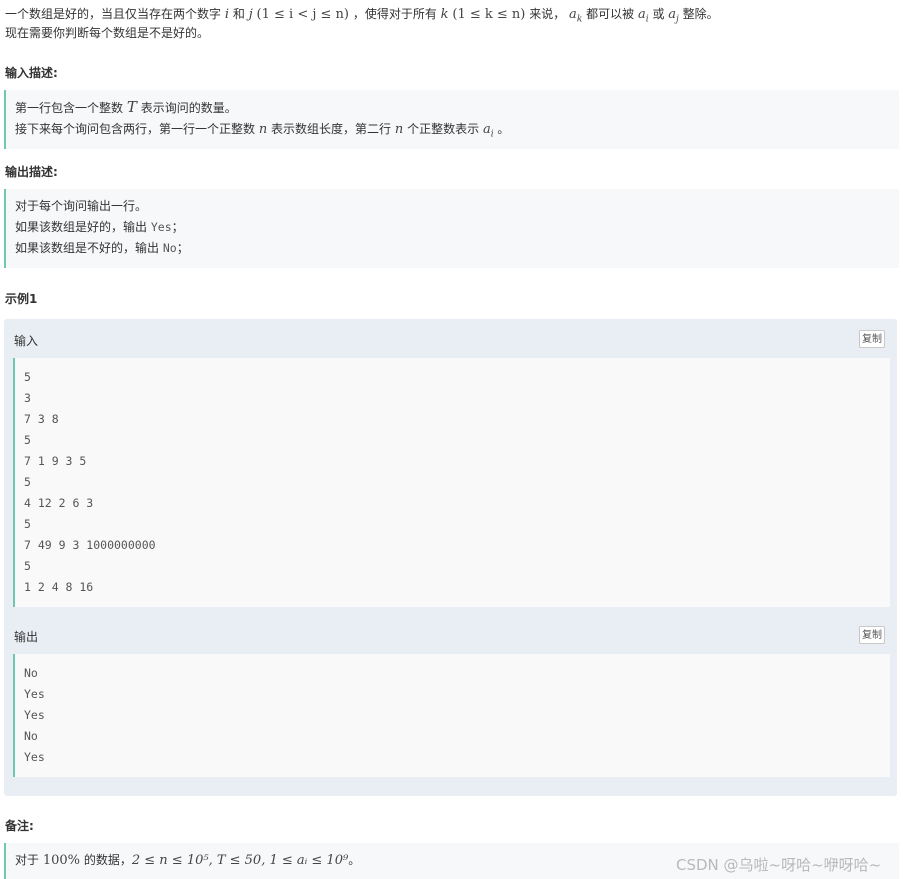 The height and width of the screenshot is (879, 903). What do you see at coordinates (302, 14) in the screenshot?
I see `condition-ij: (1 ≤ i < j ≤ n)` at bounding box center [302, 14].